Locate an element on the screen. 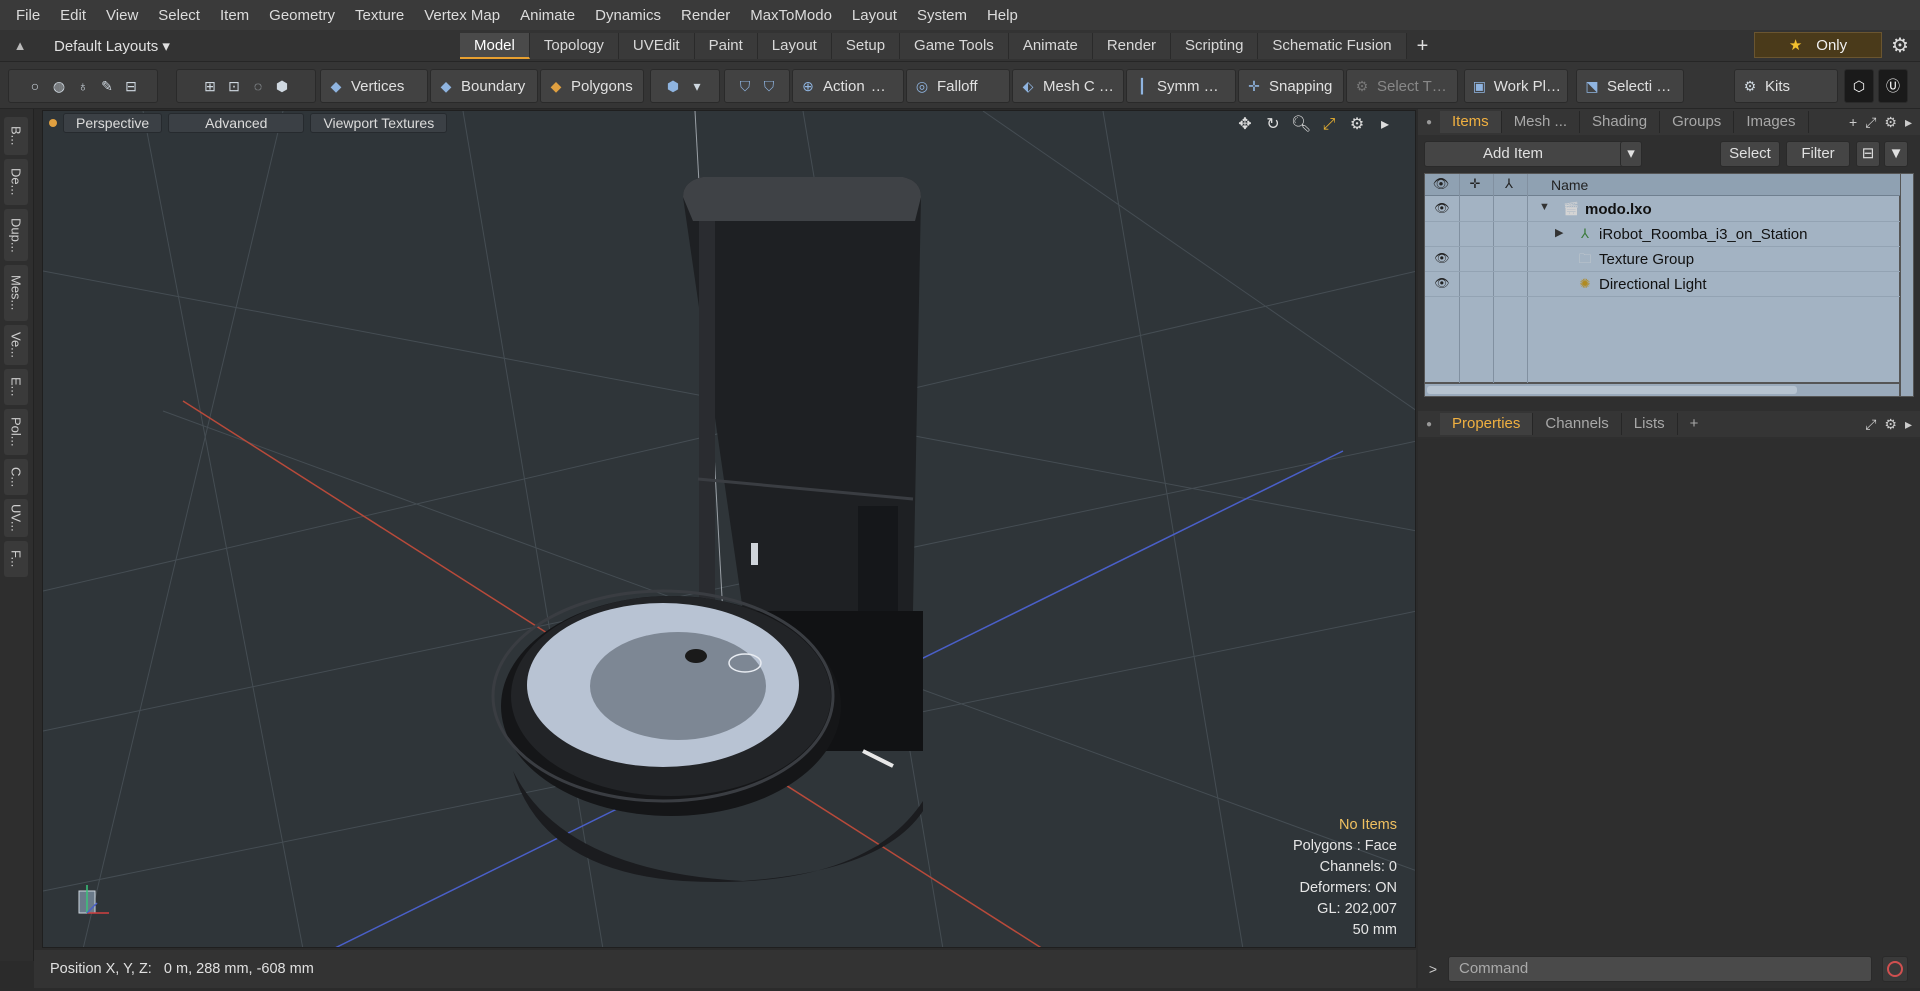 The width and height of the screenshot is (1920, 991). filter-button: Filter is located at coordinates (1818, 154).